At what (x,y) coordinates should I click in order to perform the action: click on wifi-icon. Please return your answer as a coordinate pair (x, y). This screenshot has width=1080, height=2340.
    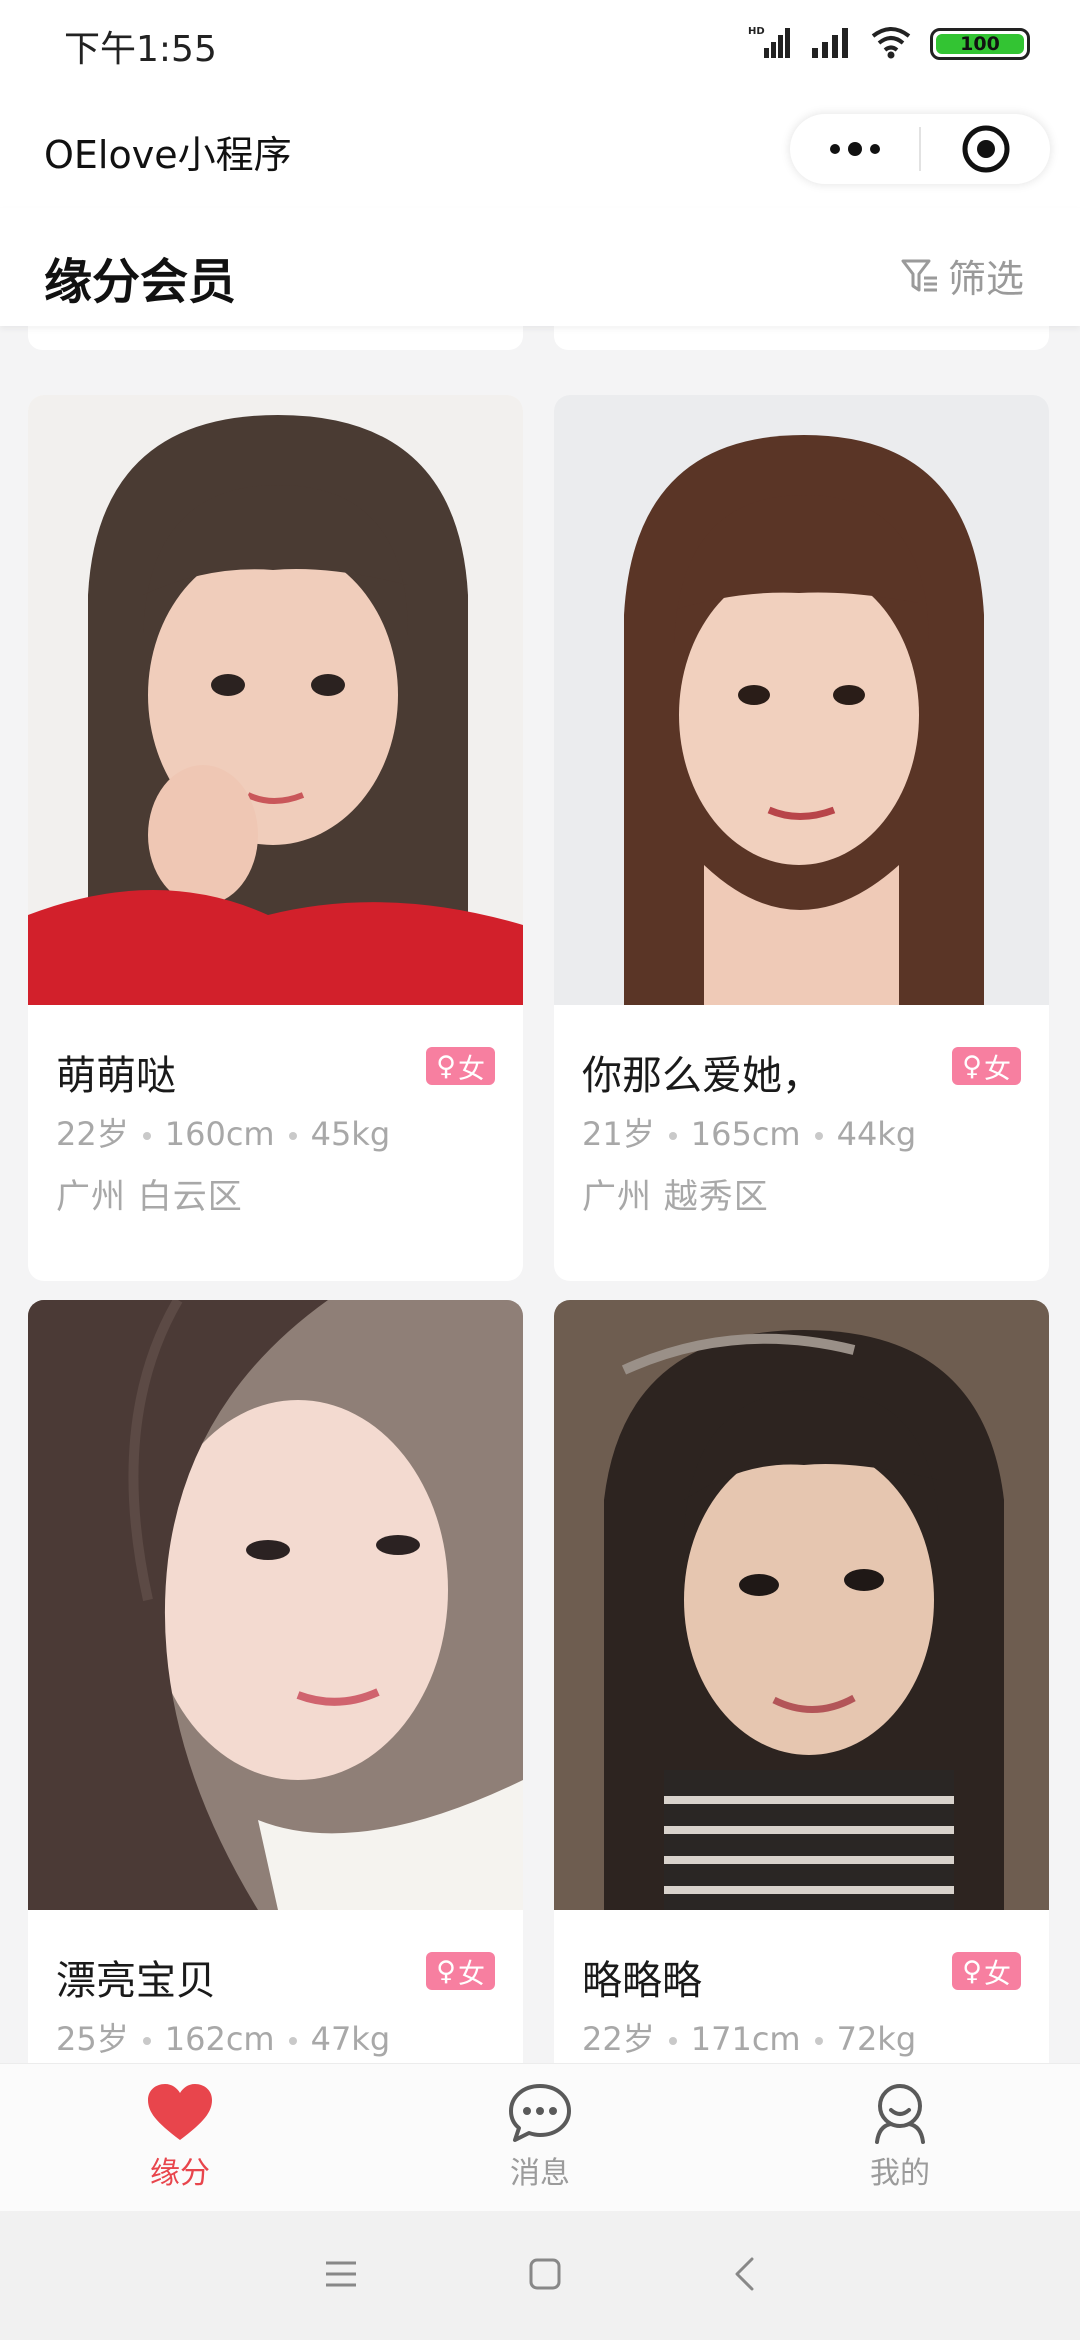
    Looking at the image, I should click on (891, 44).